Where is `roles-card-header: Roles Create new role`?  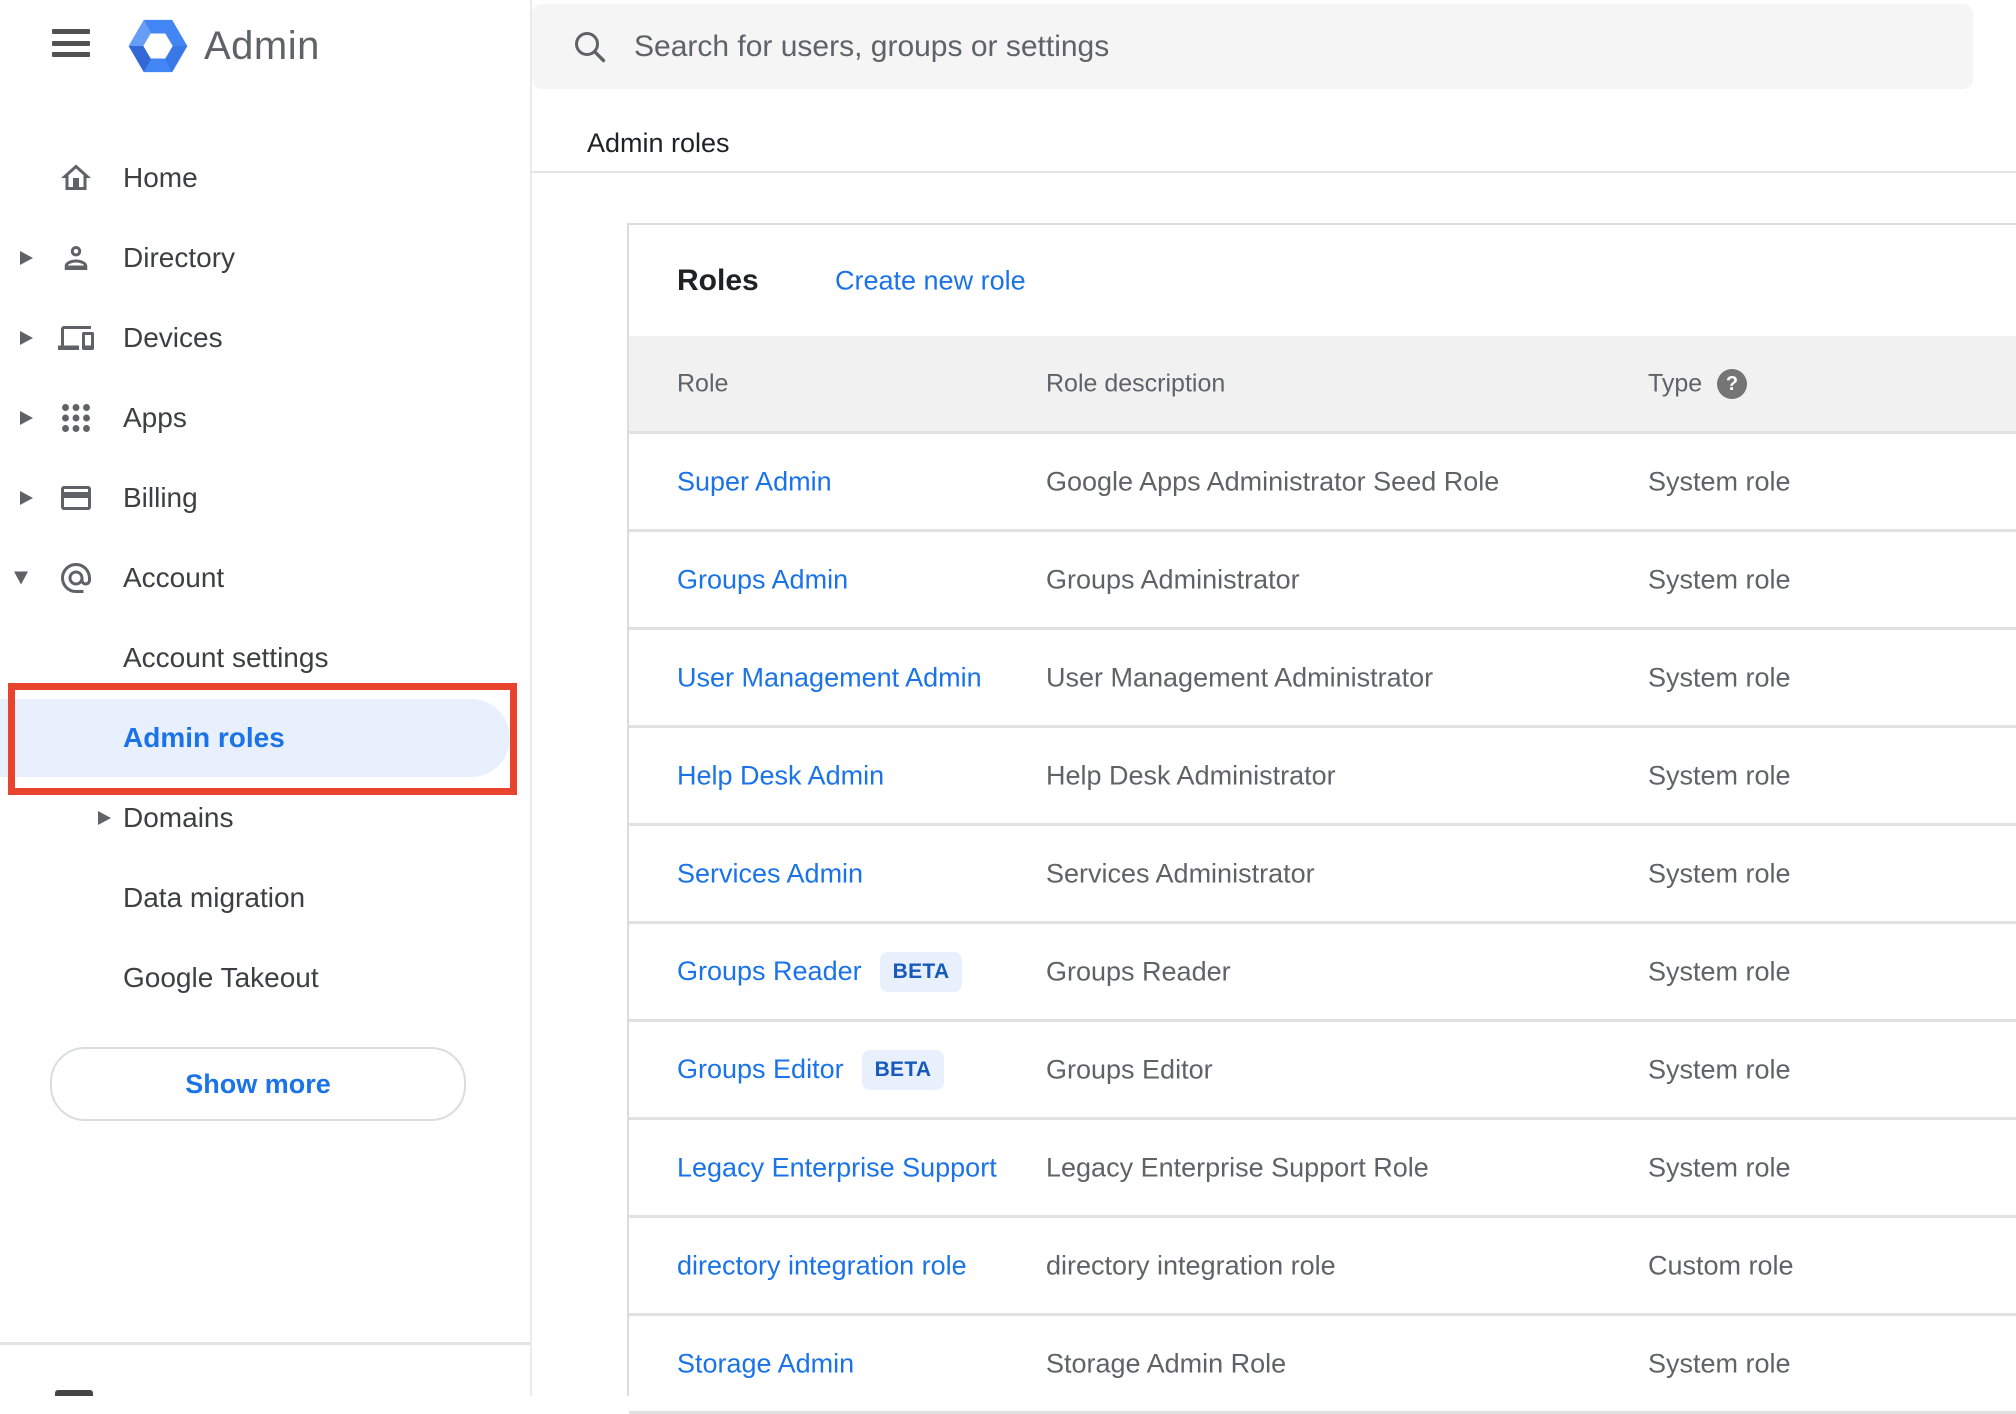
roles-card-header: Roles Create new role is located at coordinates (1322, 280).